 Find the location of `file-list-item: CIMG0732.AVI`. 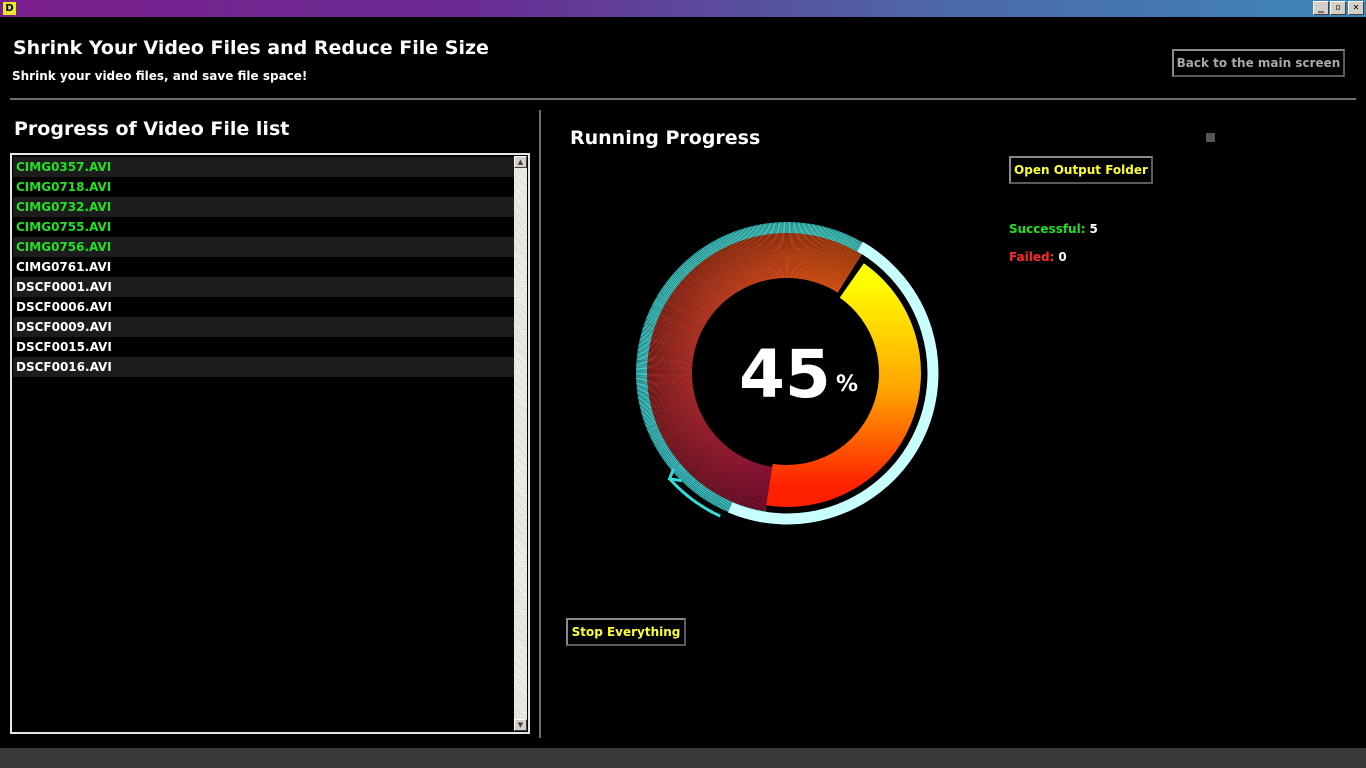

file-list-item: CIMG0732.AVI is located at coordinates (263, 207).